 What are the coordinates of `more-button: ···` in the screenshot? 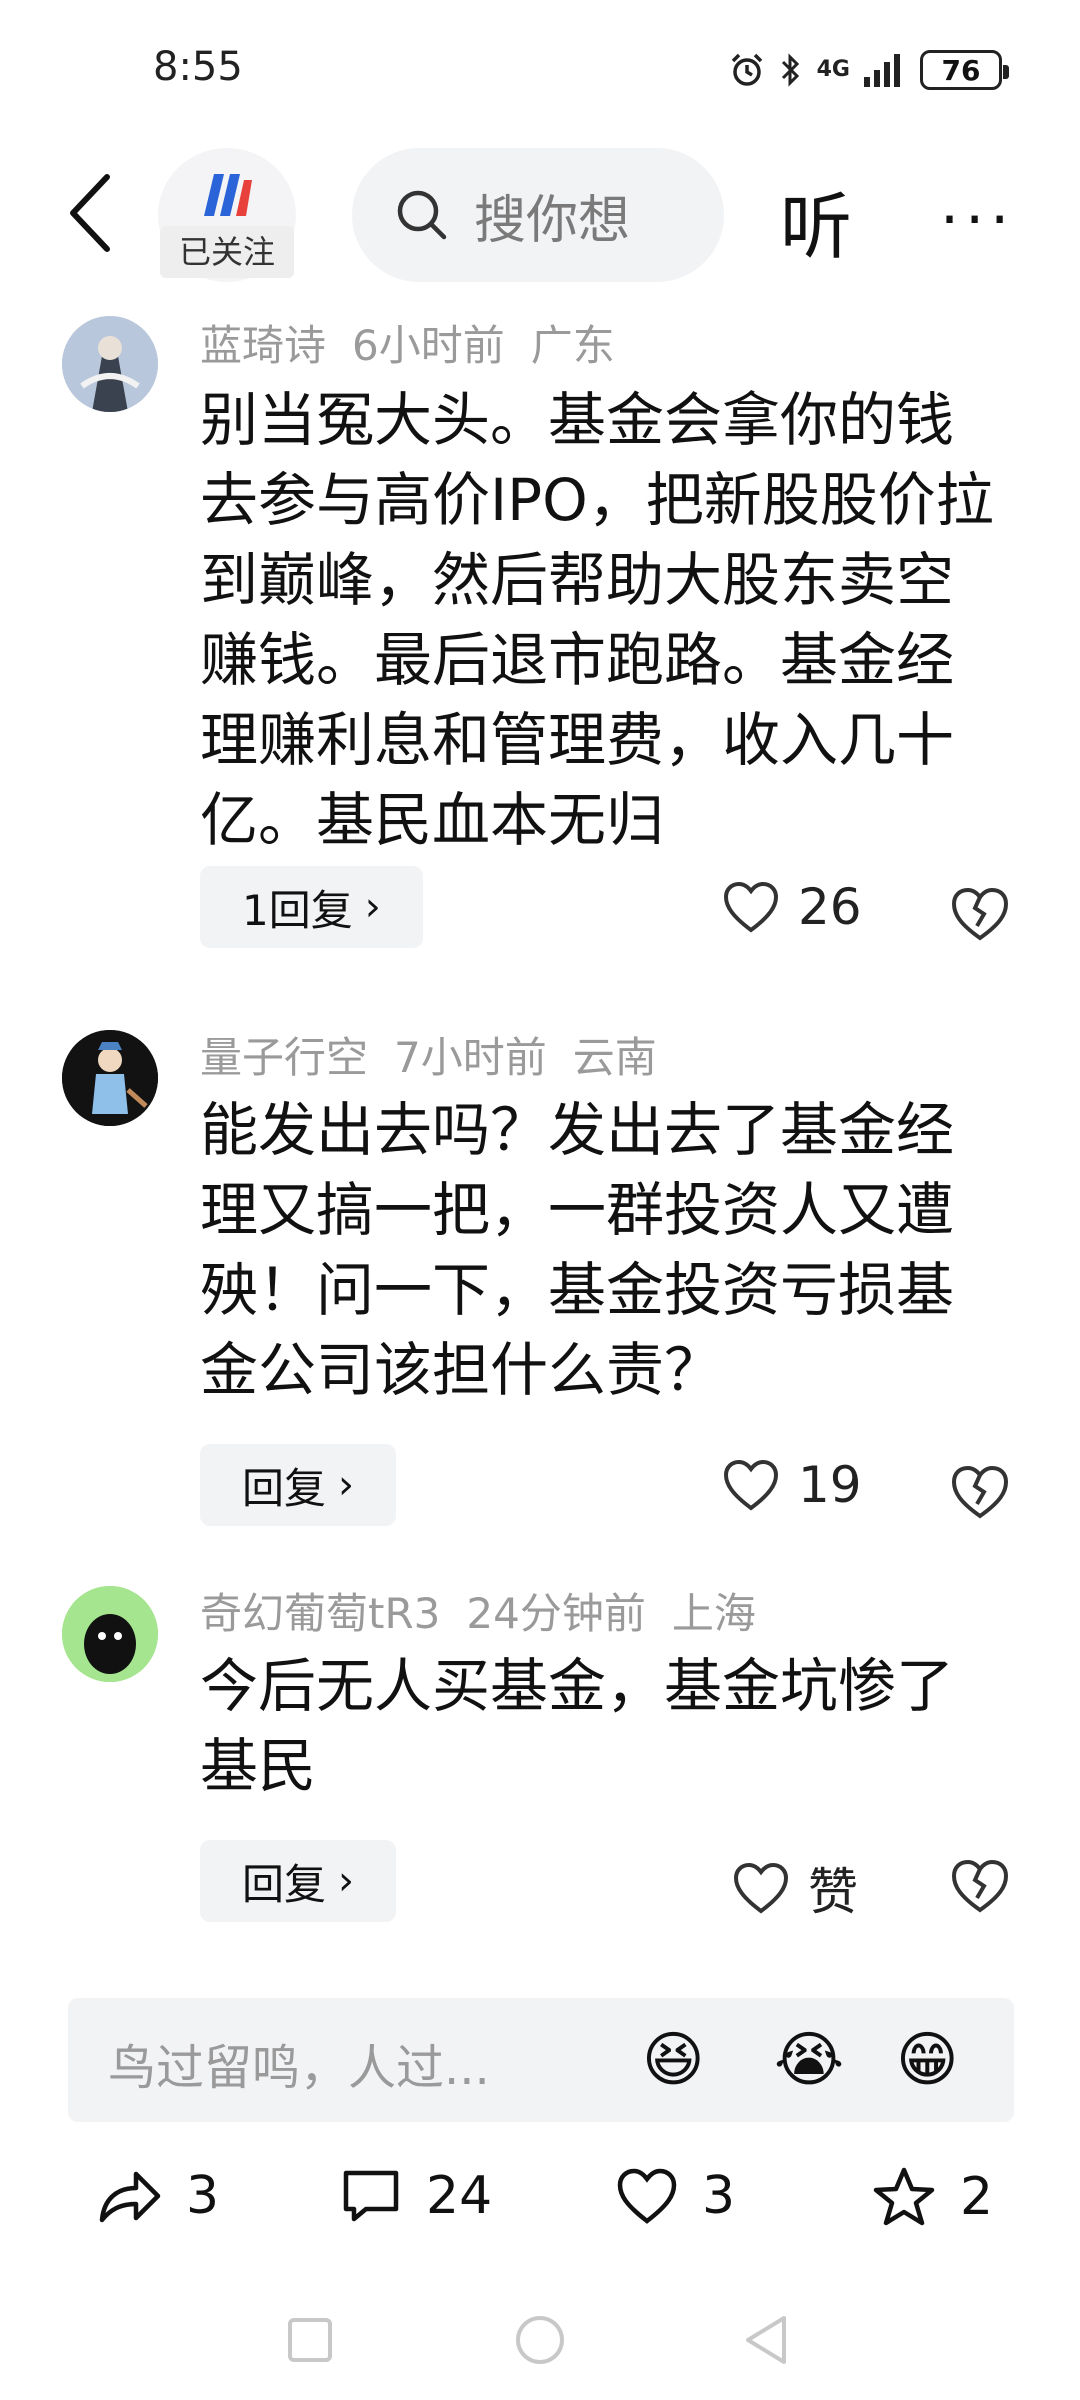 It's located at (977, 220).